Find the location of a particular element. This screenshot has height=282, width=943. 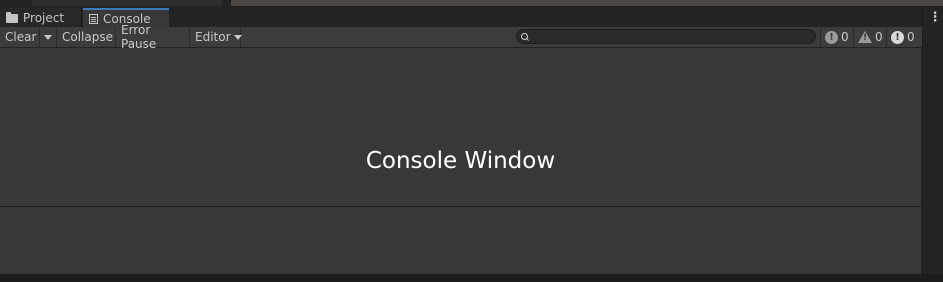

info-count-toggle: ! 0 is located at coordinates (836, 37).